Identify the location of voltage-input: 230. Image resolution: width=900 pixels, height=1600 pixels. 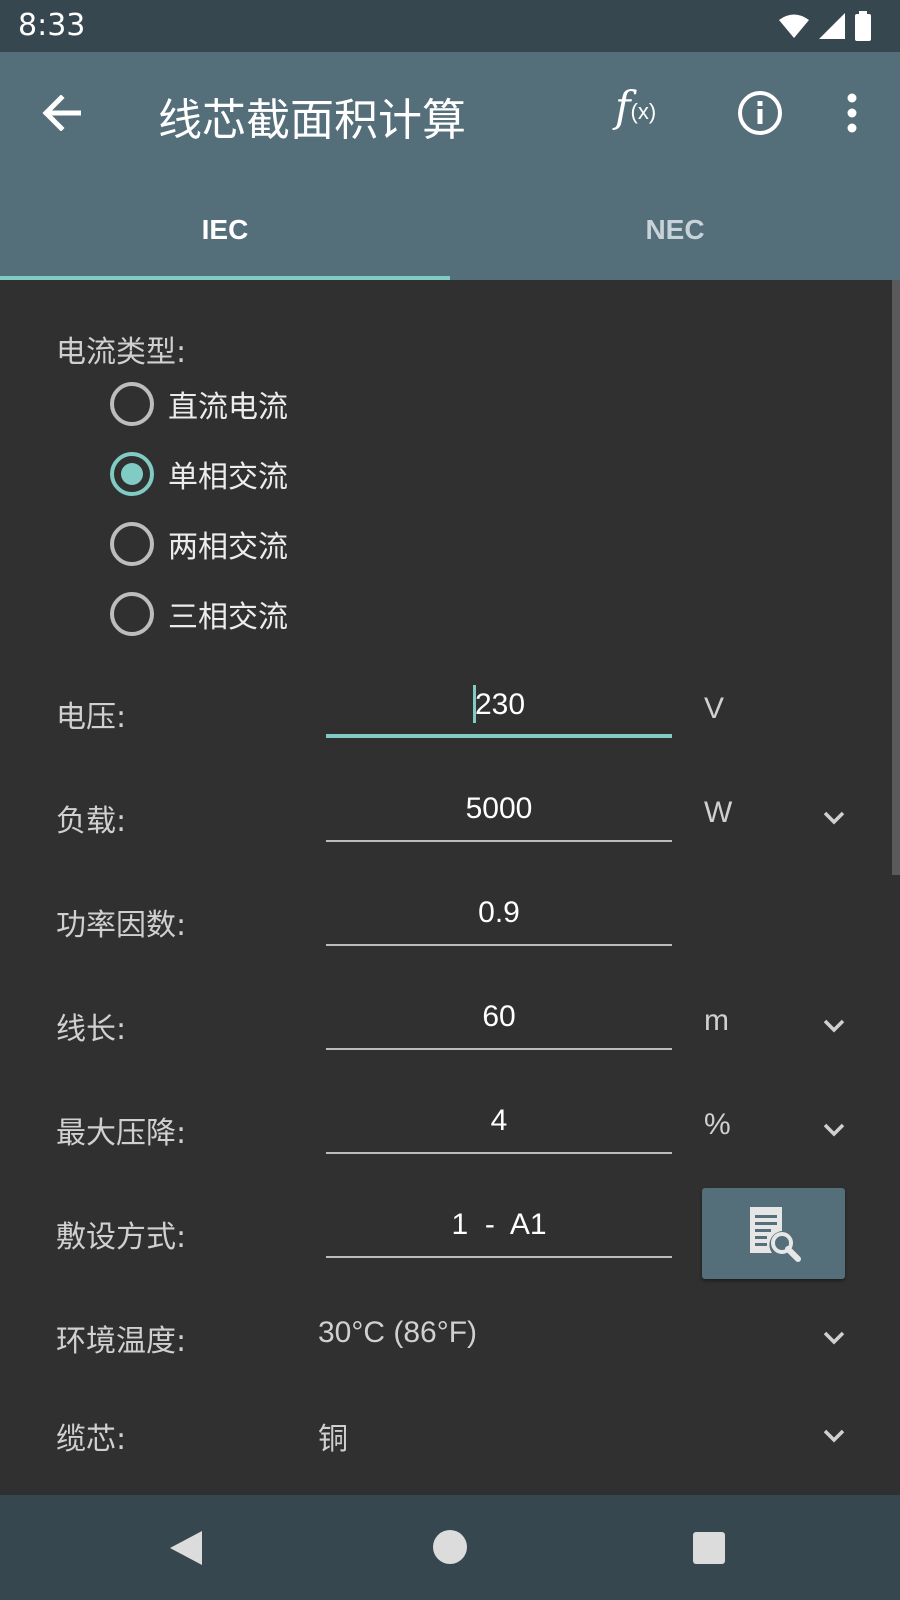
(499, 708).